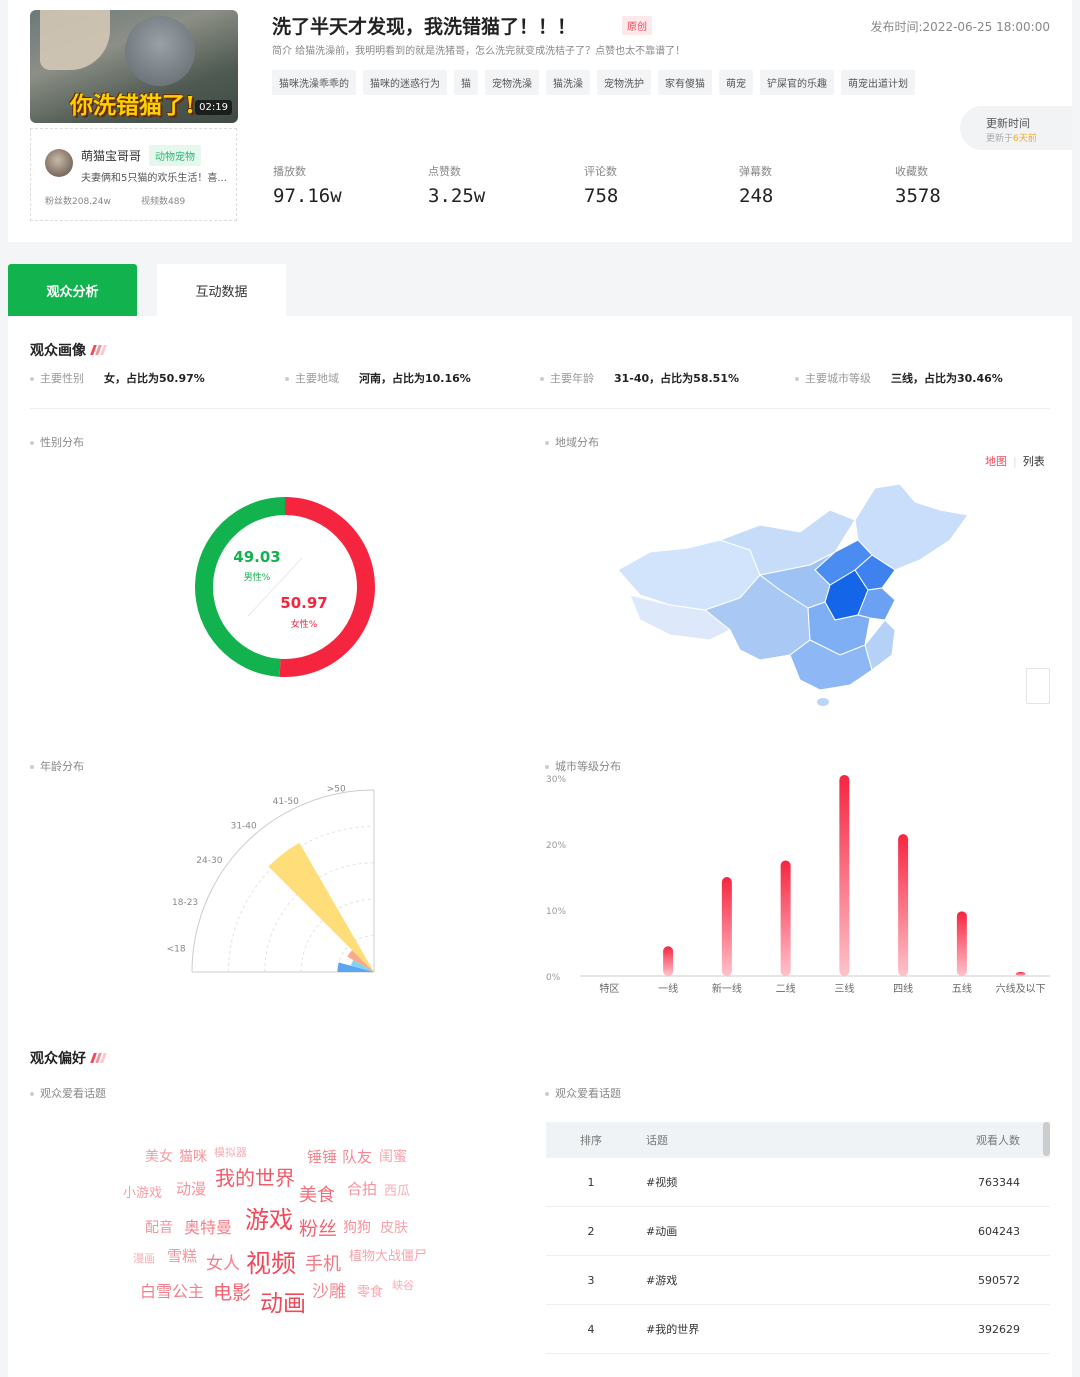 The height and width of the screenshot is (1377, 1080). I want to click on table-scrollbar, so click(1046, 1139).